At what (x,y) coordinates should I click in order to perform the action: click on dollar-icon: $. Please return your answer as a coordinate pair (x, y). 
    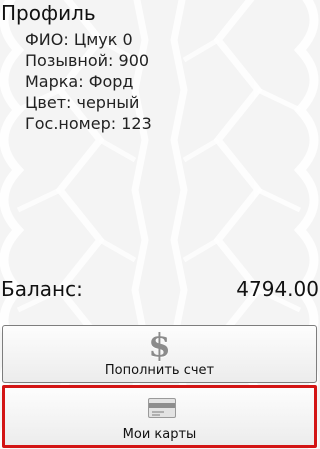
    Looking at the image, I should click on (159, 345).